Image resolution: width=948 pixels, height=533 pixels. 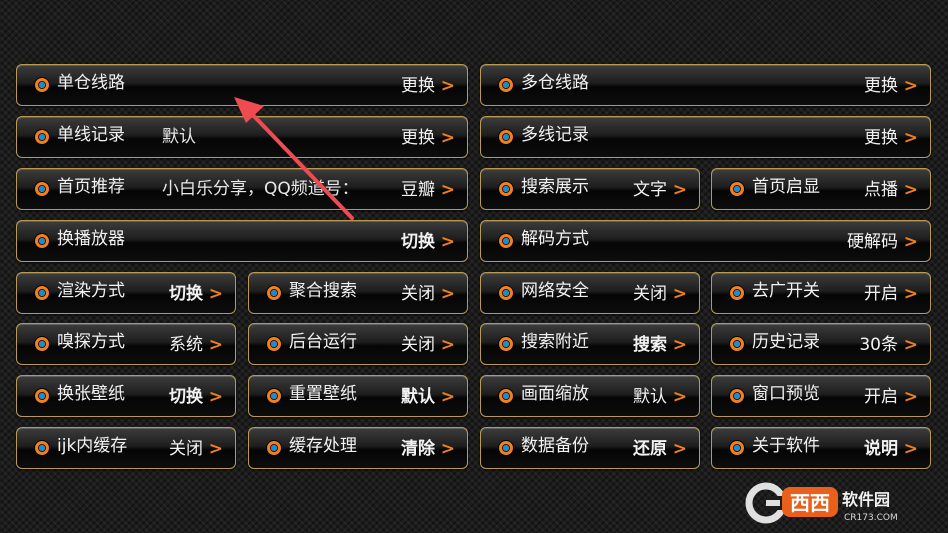 What do you see at coordinates (821, 344) in the screenshot?
I see `setting-button: 历史记录 30条 >` at bounding box center [821, 344].